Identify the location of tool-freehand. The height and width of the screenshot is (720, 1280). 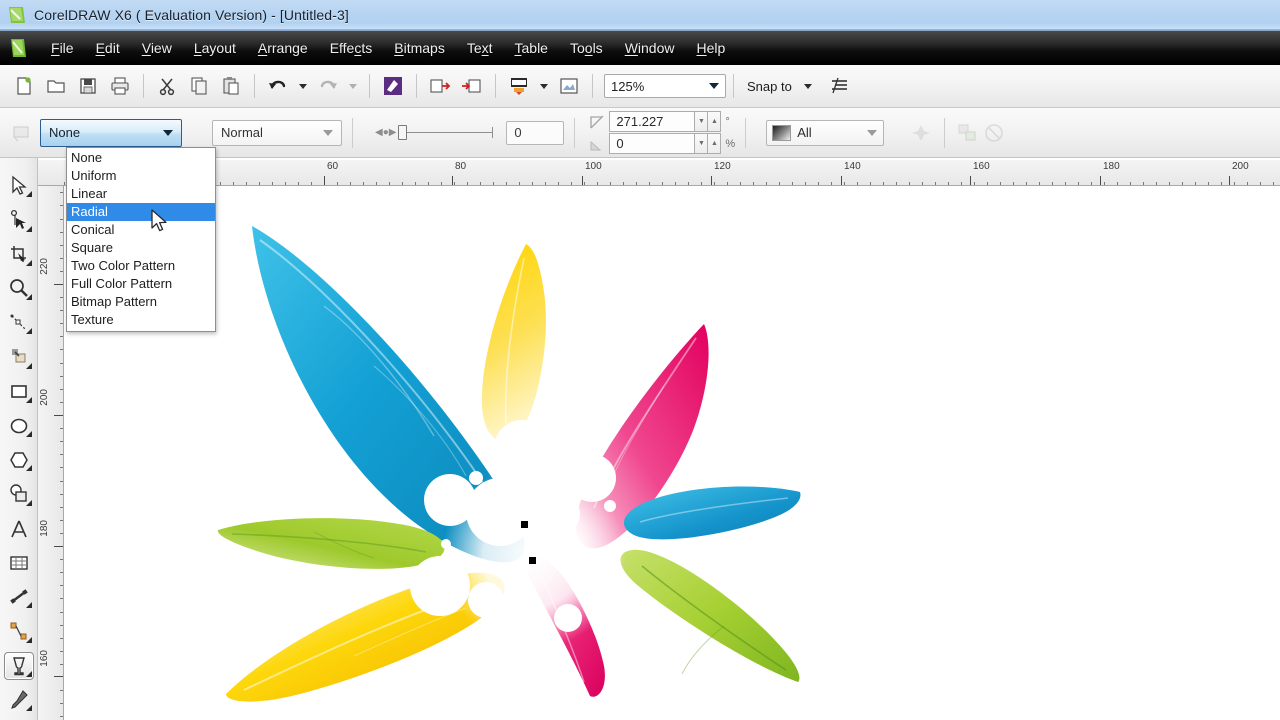
(19, 323).